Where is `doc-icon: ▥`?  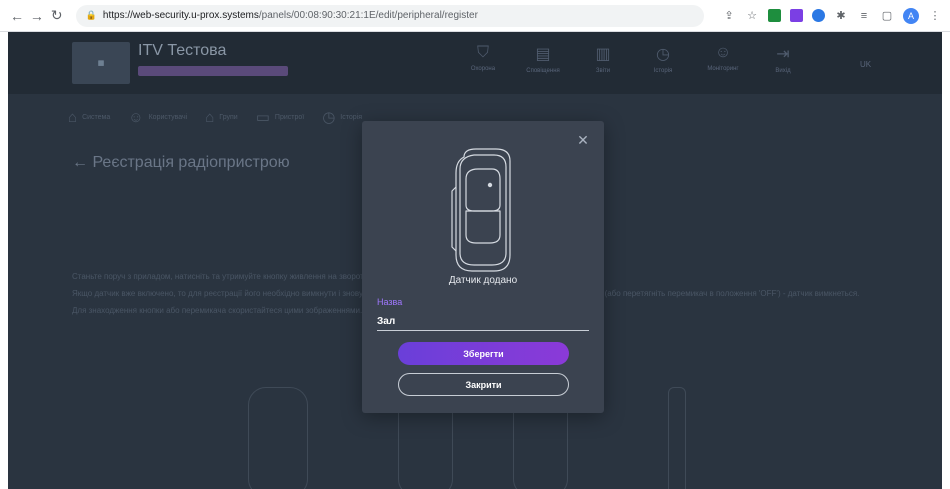 doc-icon: ▥ is located at coordinates (603, 54).